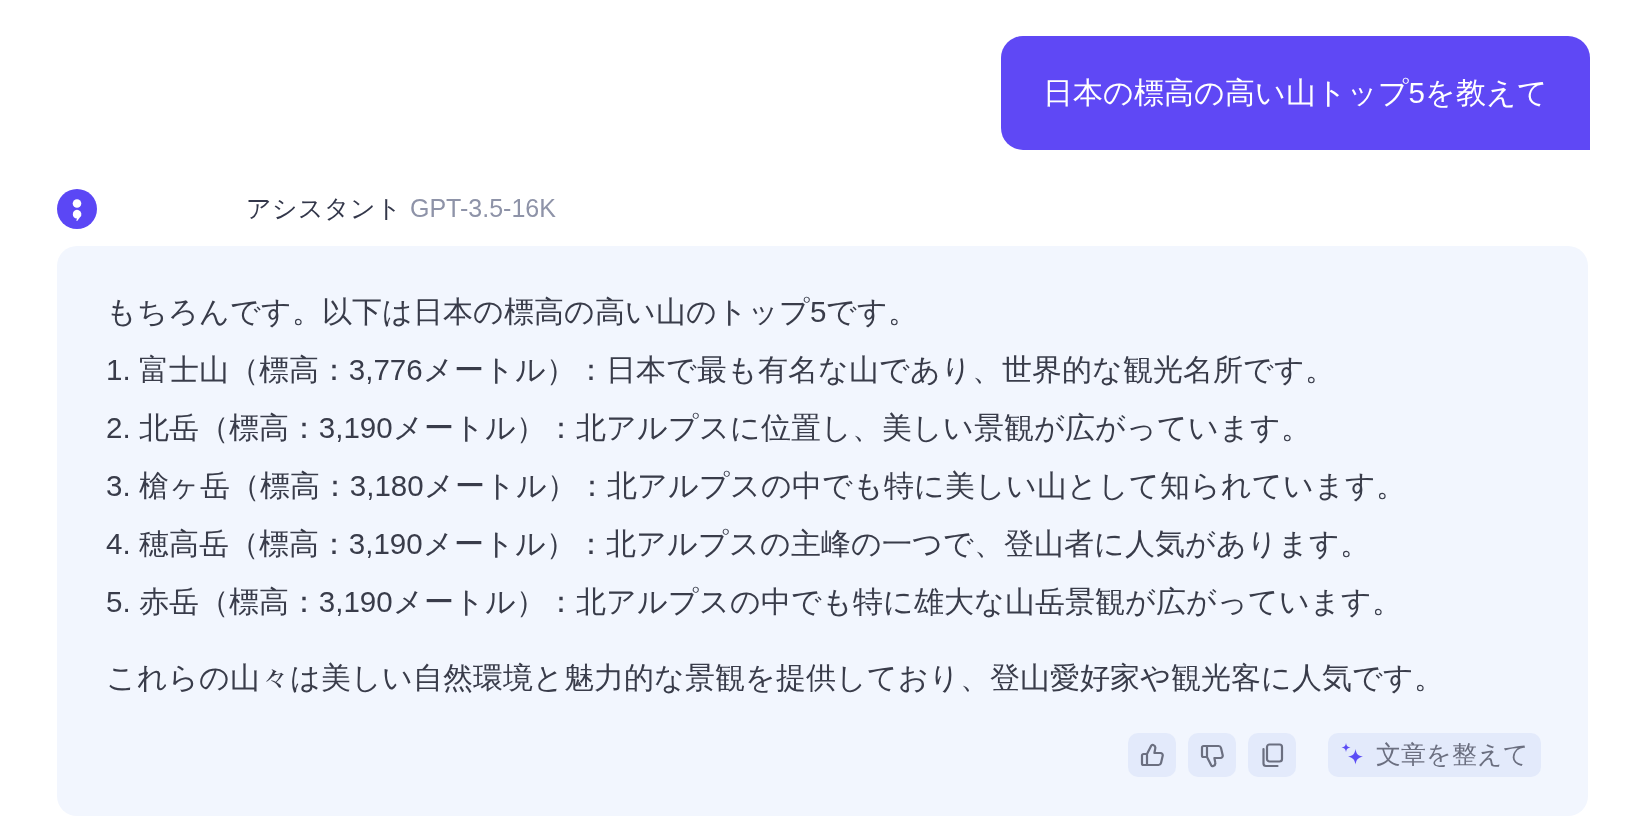  What do you see at coordinates (708, 428) in the screenshot?
I see `message-line: 2. 北岳（標高：3,190メートル）：北アルプスに位置し、美しい景観が広がっています。` at bounding box center [708, 428].